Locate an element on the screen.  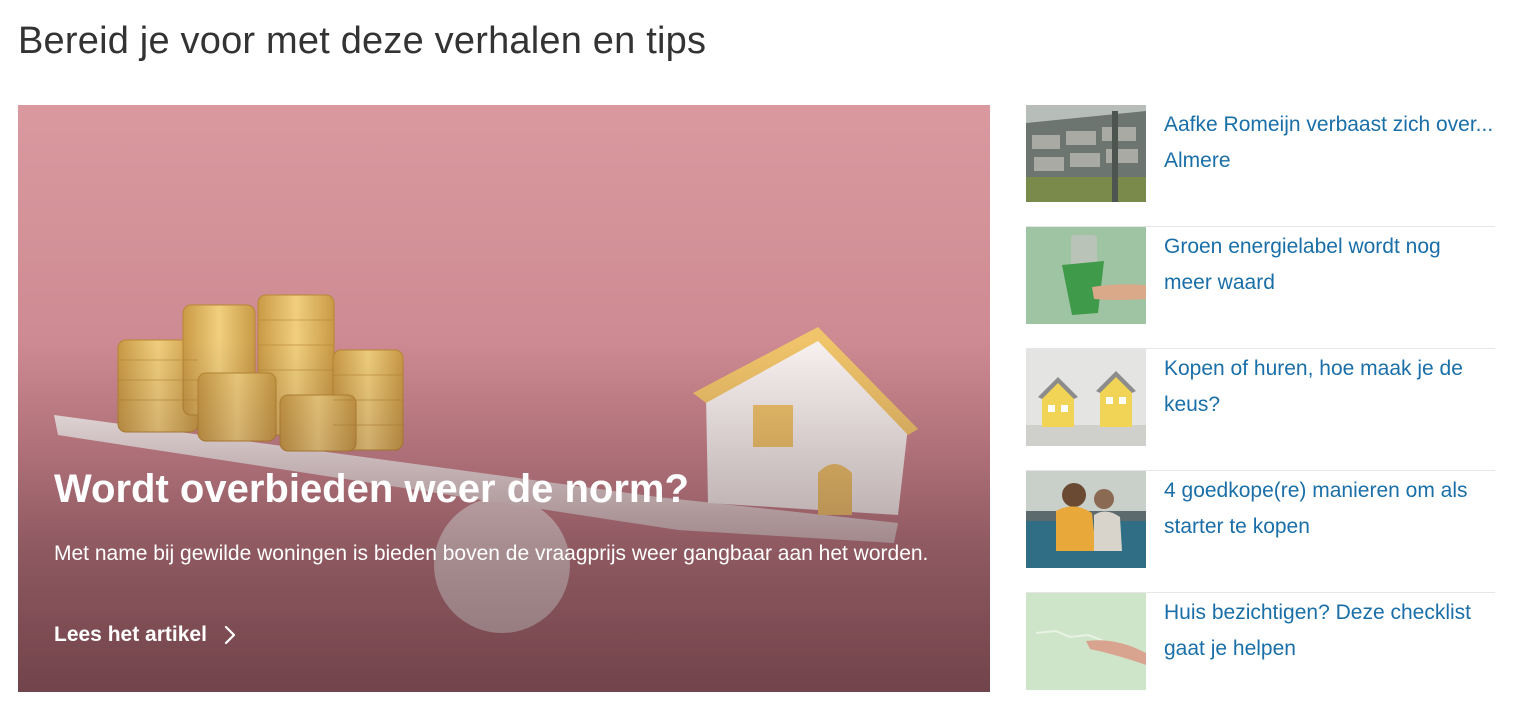
read-article-label: Lees het artikel is located at coordinates (130, 634).